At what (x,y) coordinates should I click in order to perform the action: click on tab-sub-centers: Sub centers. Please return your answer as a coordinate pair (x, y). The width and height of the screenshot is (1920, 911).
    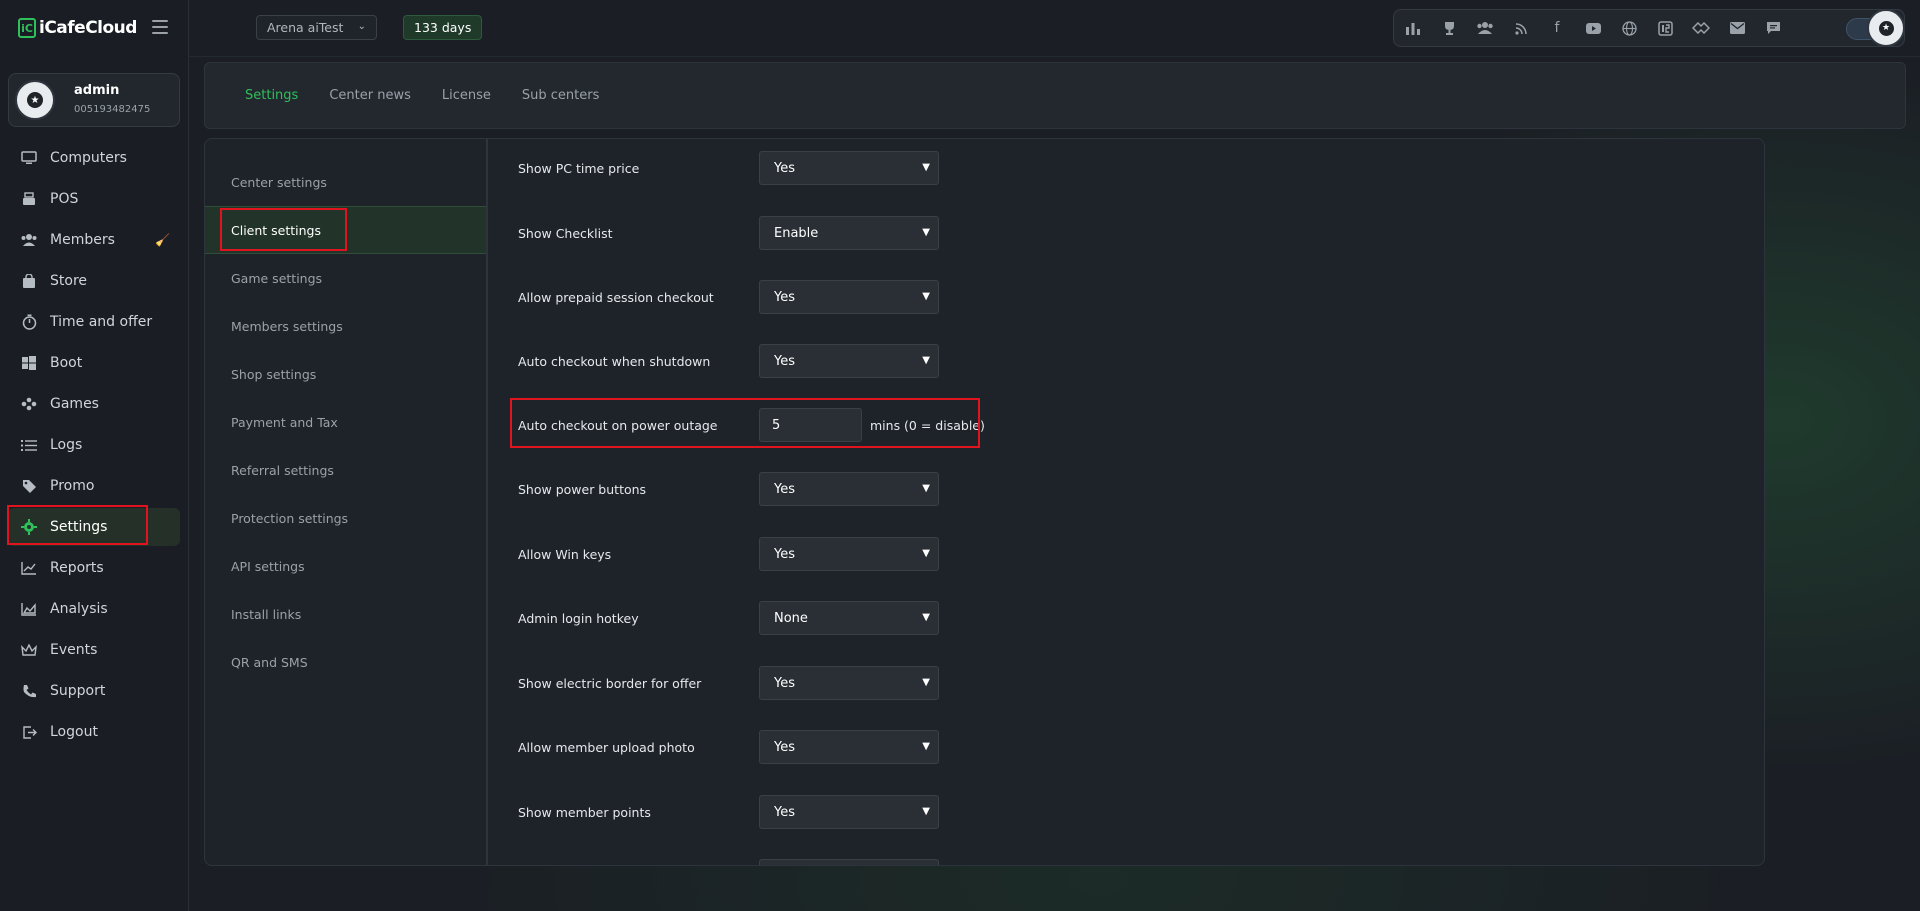
    Looking at the image, I should click on (560, 95).